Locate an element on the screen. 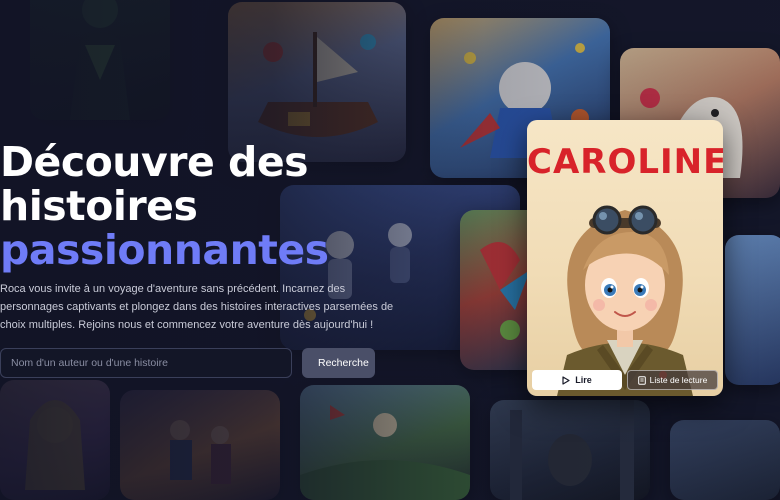  headline-line-2: histoires is located at coordinates (99, 206).